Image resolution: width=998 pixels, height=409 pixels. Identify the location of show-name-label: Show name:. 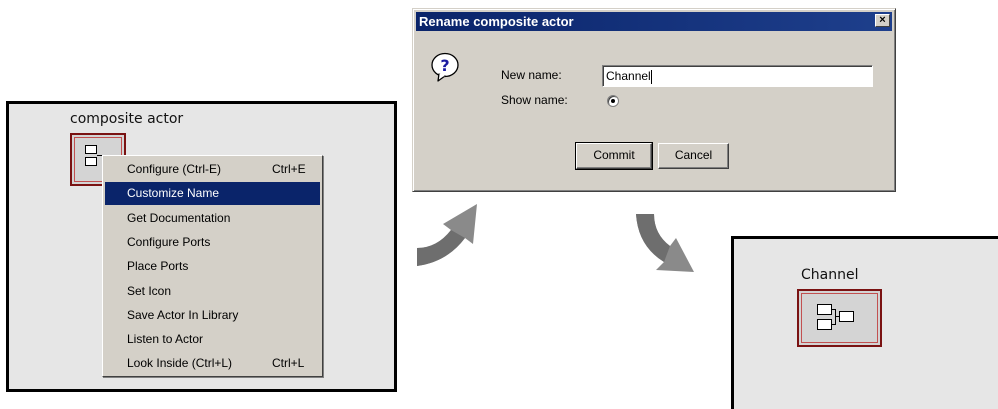
(534, 100).